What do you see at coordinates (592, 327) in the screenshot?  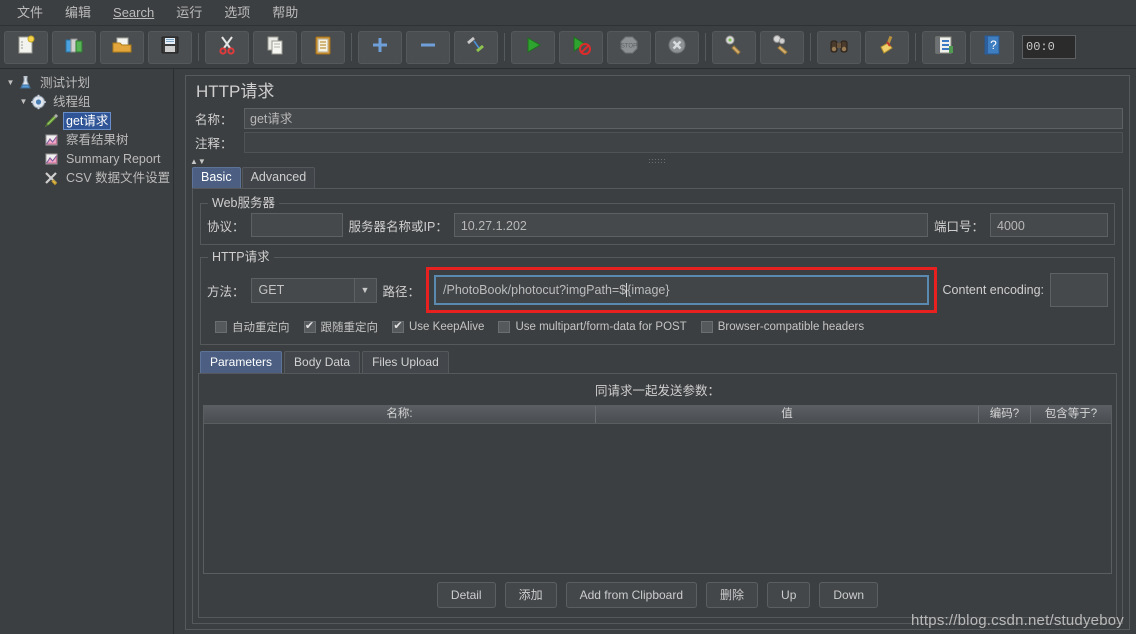 I see `checkbox-use-multipart: Use multipart/form-data for POST` at bounding box center [592, 327].